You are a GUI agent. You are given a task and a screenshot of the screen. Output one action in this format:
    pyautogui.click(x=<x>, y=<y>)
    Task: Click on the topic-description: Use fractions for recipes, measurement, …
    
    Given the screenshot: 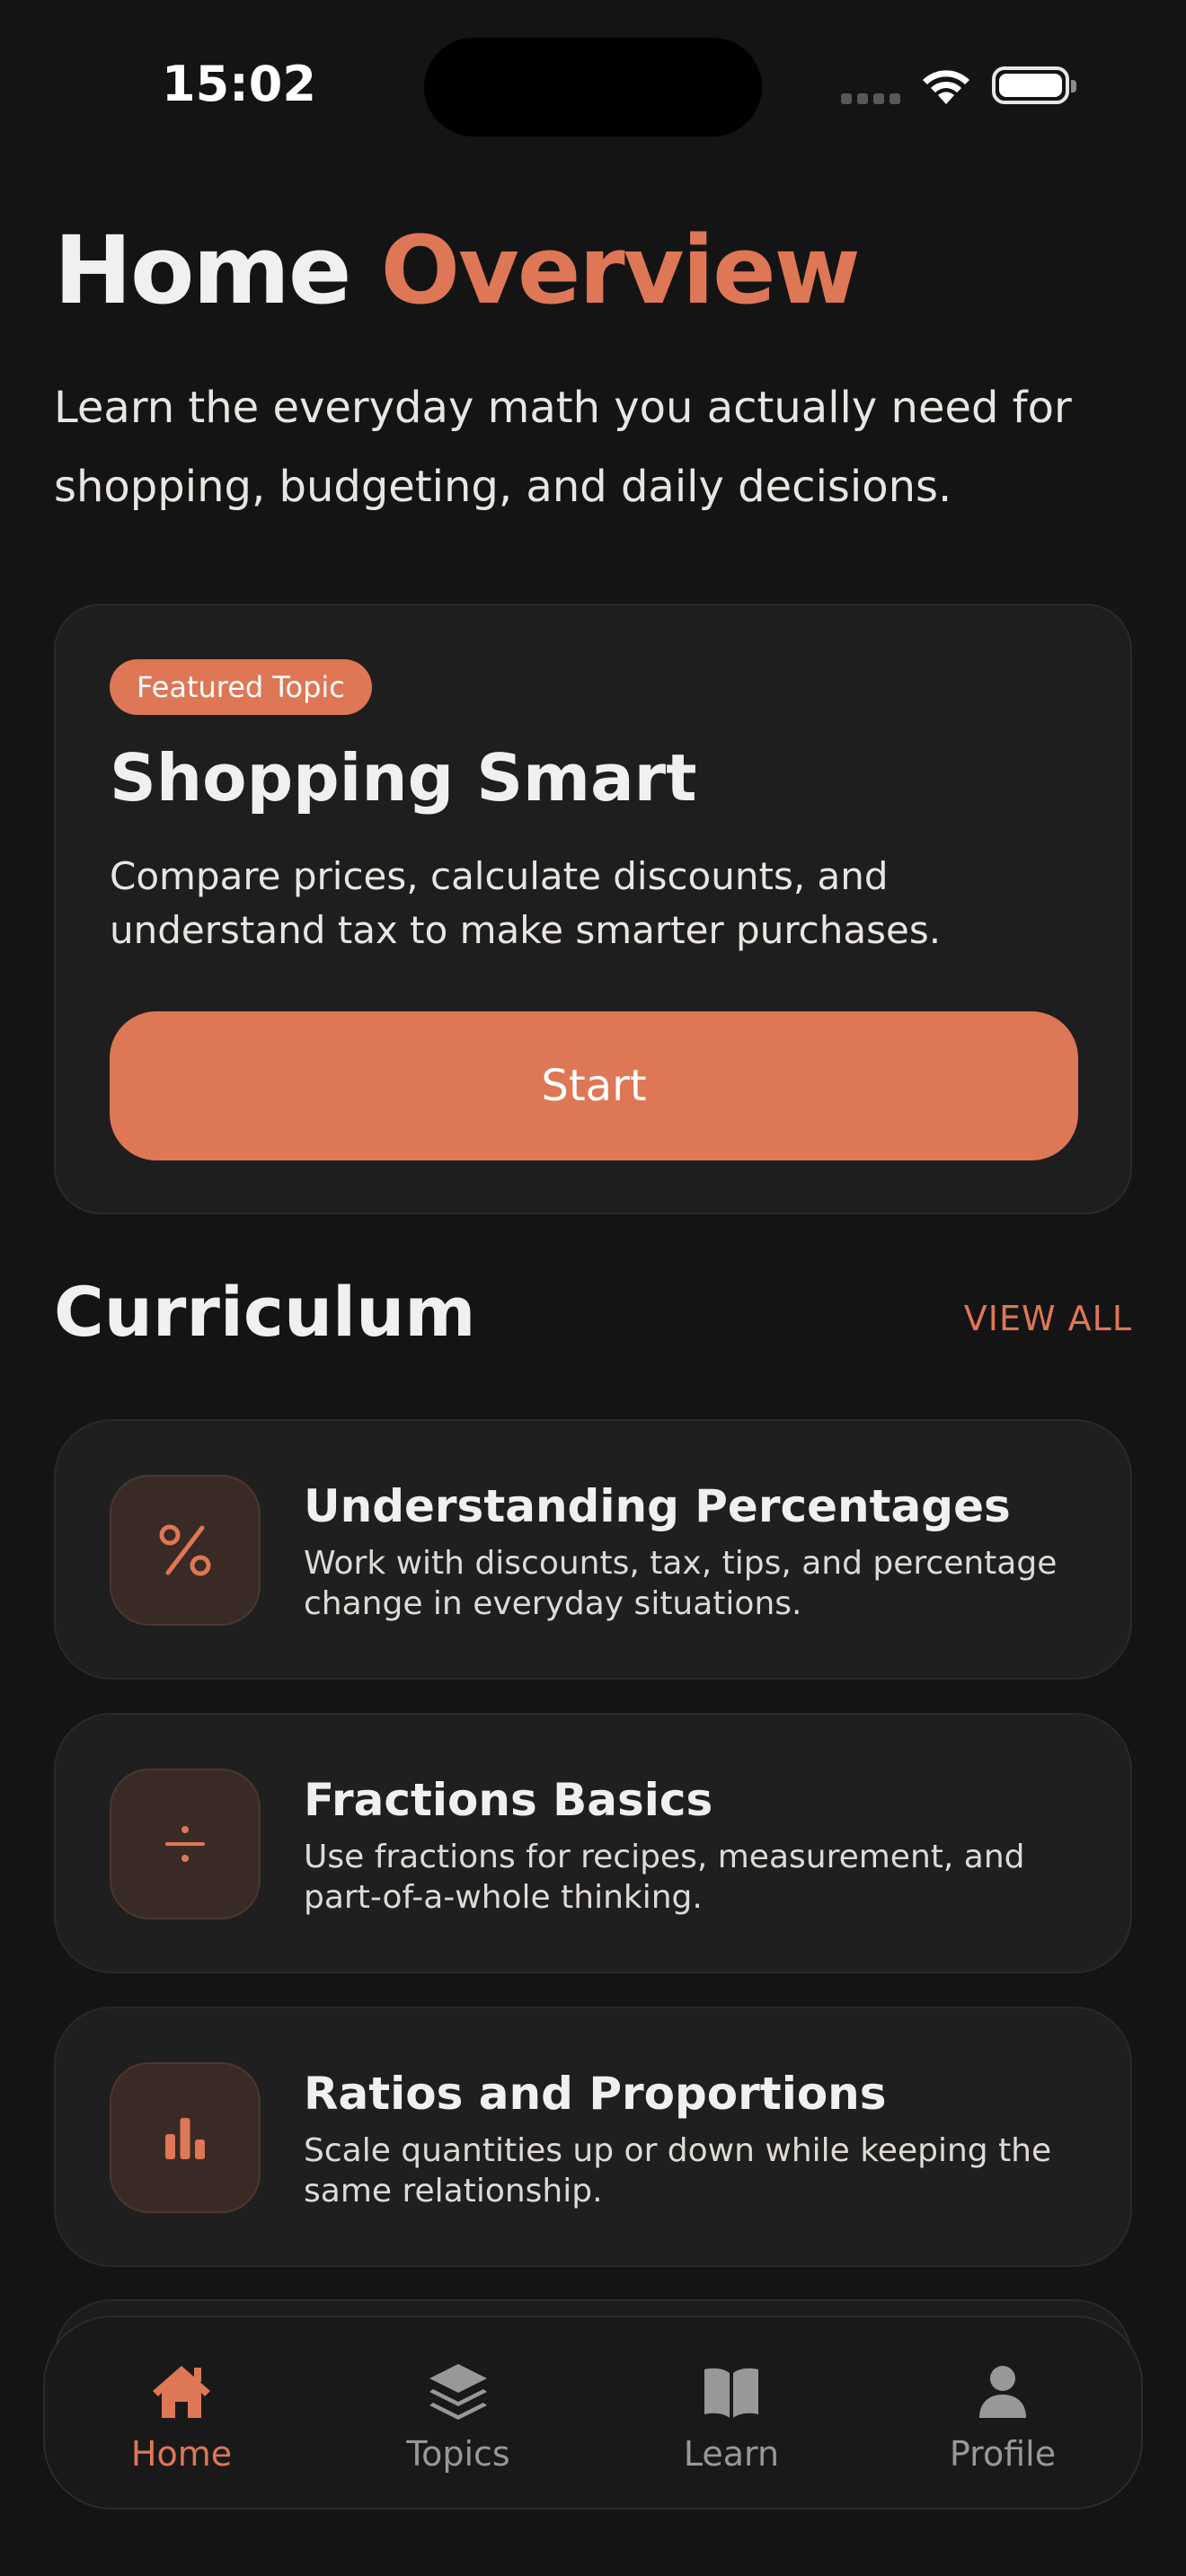 What is the action you would take?
    pyautogui.click(x=664, y=1877)
    